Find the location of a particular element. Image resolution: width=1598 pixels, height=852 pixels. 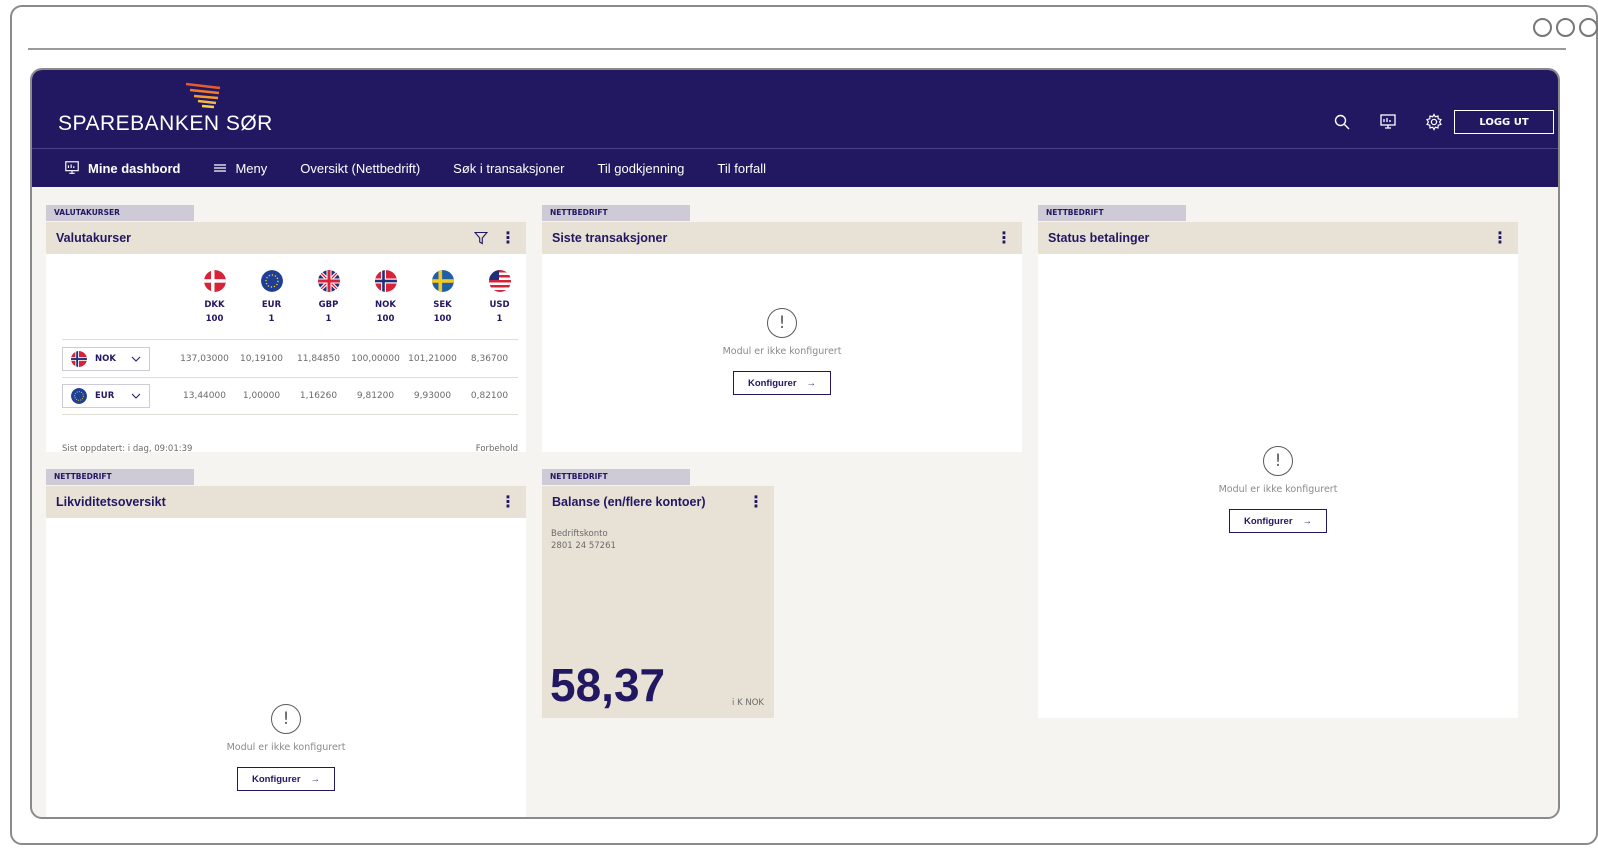

app-header: SPAREBANKEN SØR LOGG UT is located at coordinates (795, 109).